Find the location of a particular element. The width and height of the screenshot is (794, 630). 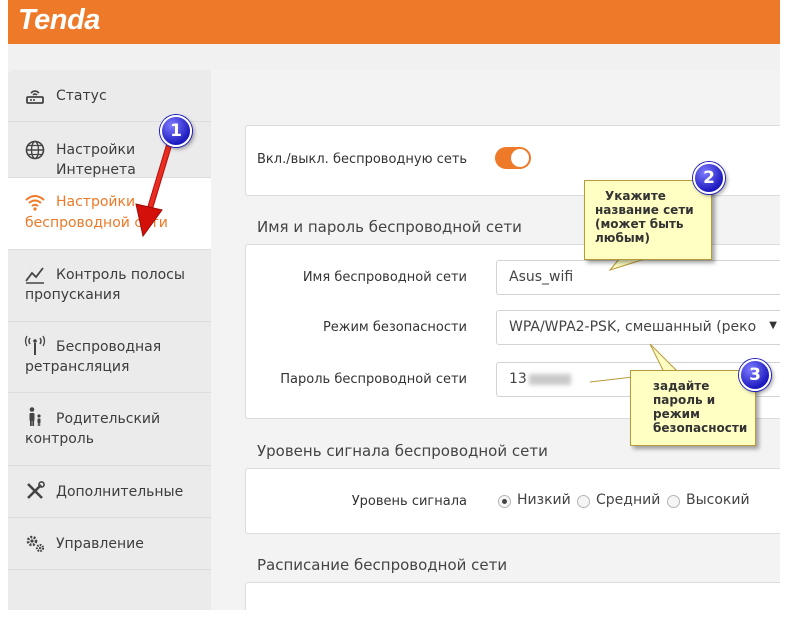

security-mode-select: WPA/WPA2-PSK, смешанный (реко ▼ is located at coordinates (638, 327).